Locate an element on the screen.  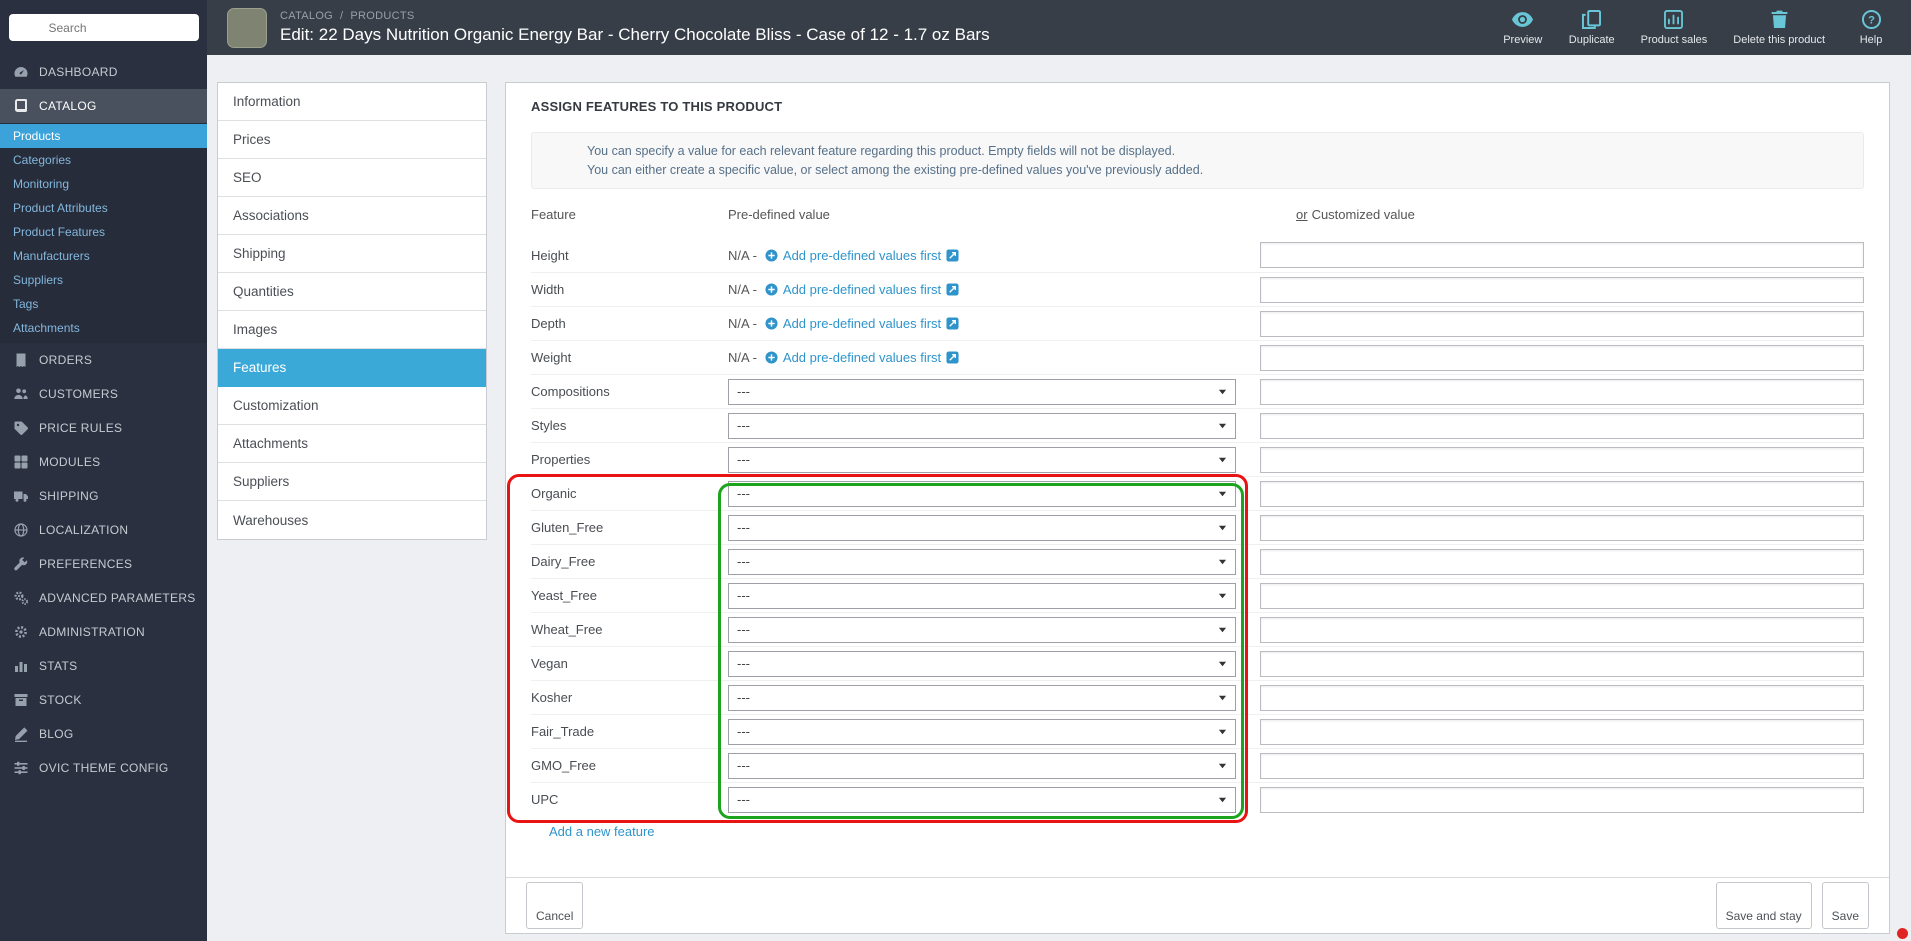
sidebar-item-blog: BLOG is located at coordinates (103, 734).